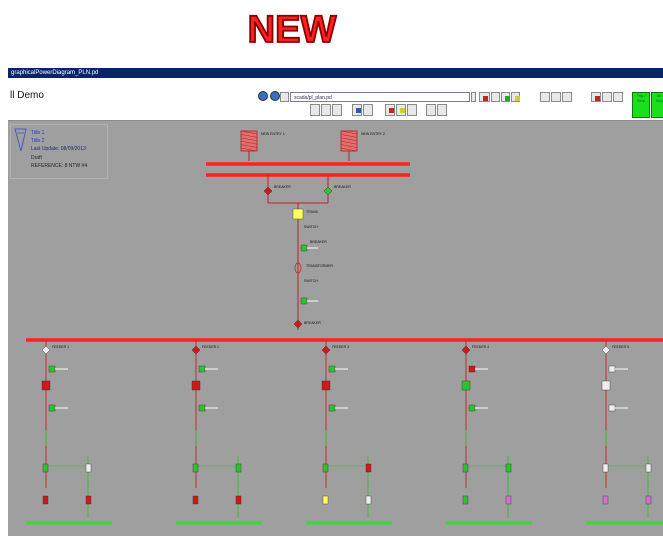  I want to click on top-entry-label: NEW ENTRY 1, so click(273, 134).